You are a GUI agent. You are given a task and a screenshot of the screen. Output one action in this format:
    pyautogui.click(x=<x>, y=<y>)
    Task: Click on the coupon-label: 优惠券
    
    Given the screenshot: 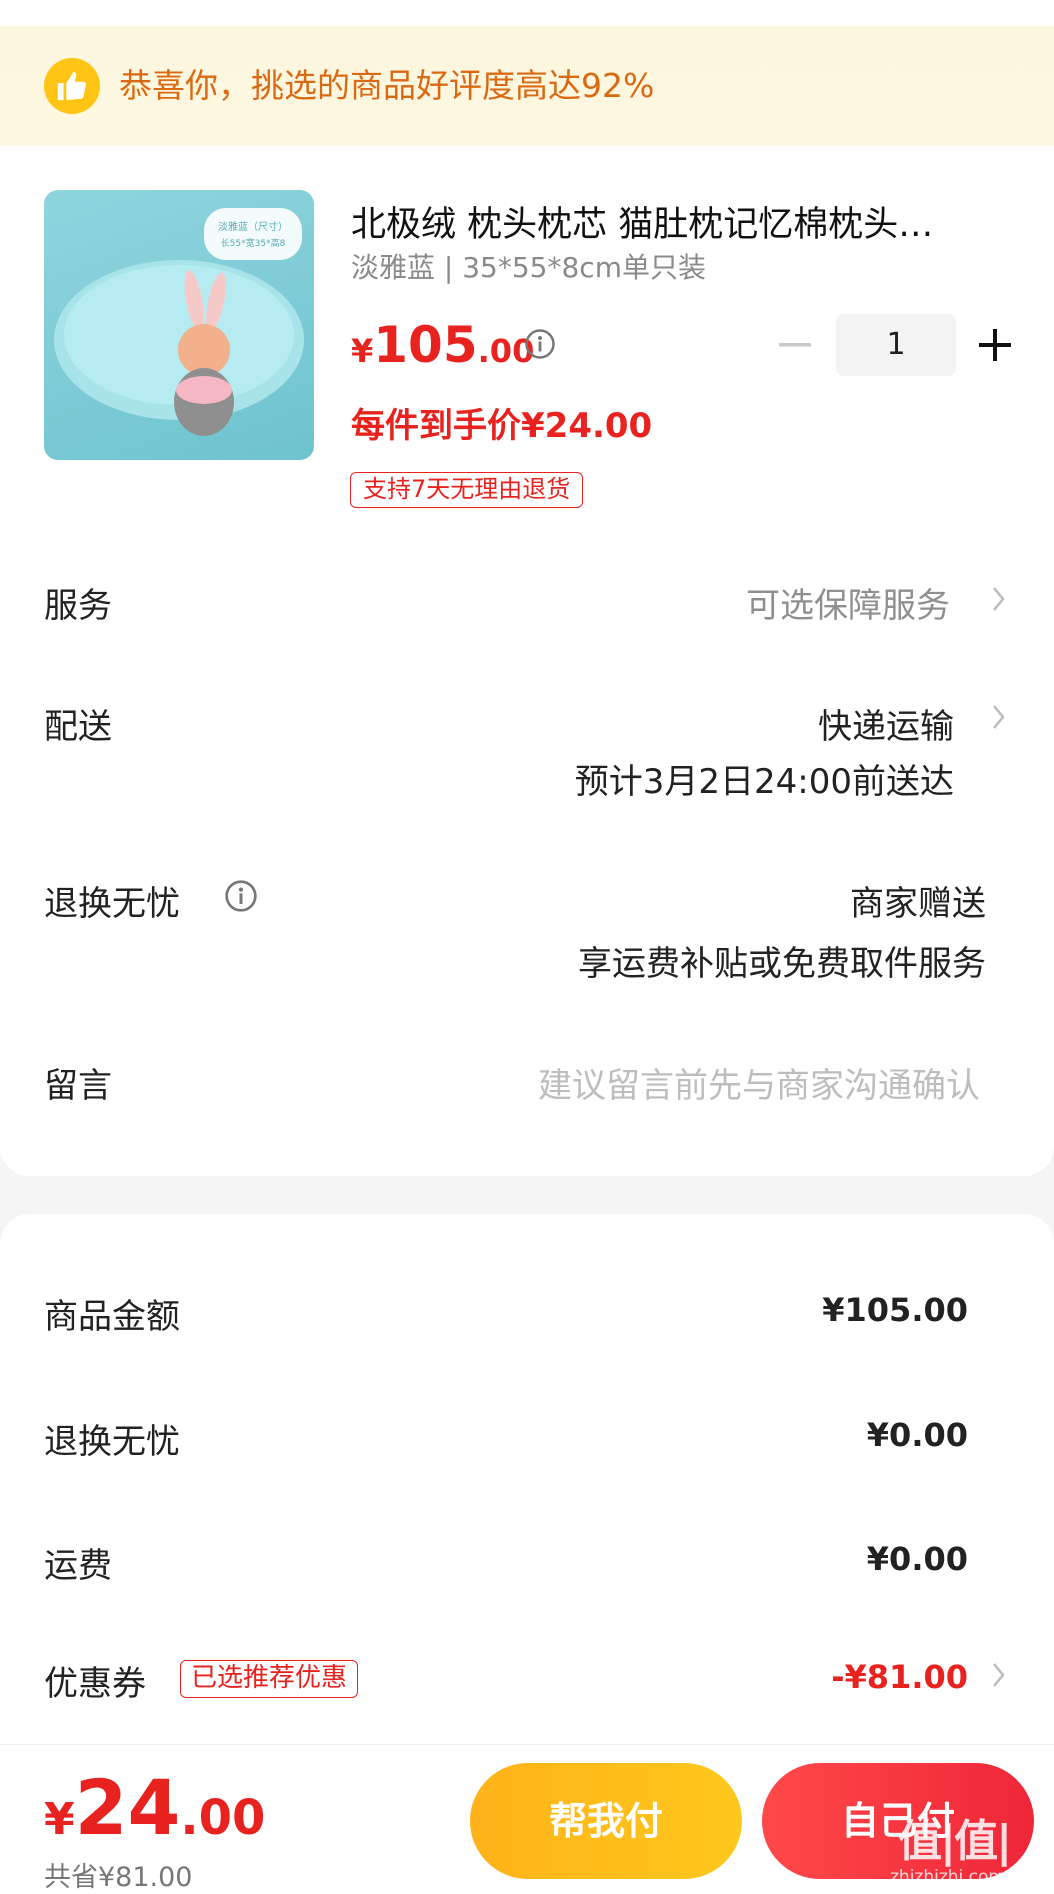 What is the action you would take?
    pyautogui.click(x=95, y=1684)
    